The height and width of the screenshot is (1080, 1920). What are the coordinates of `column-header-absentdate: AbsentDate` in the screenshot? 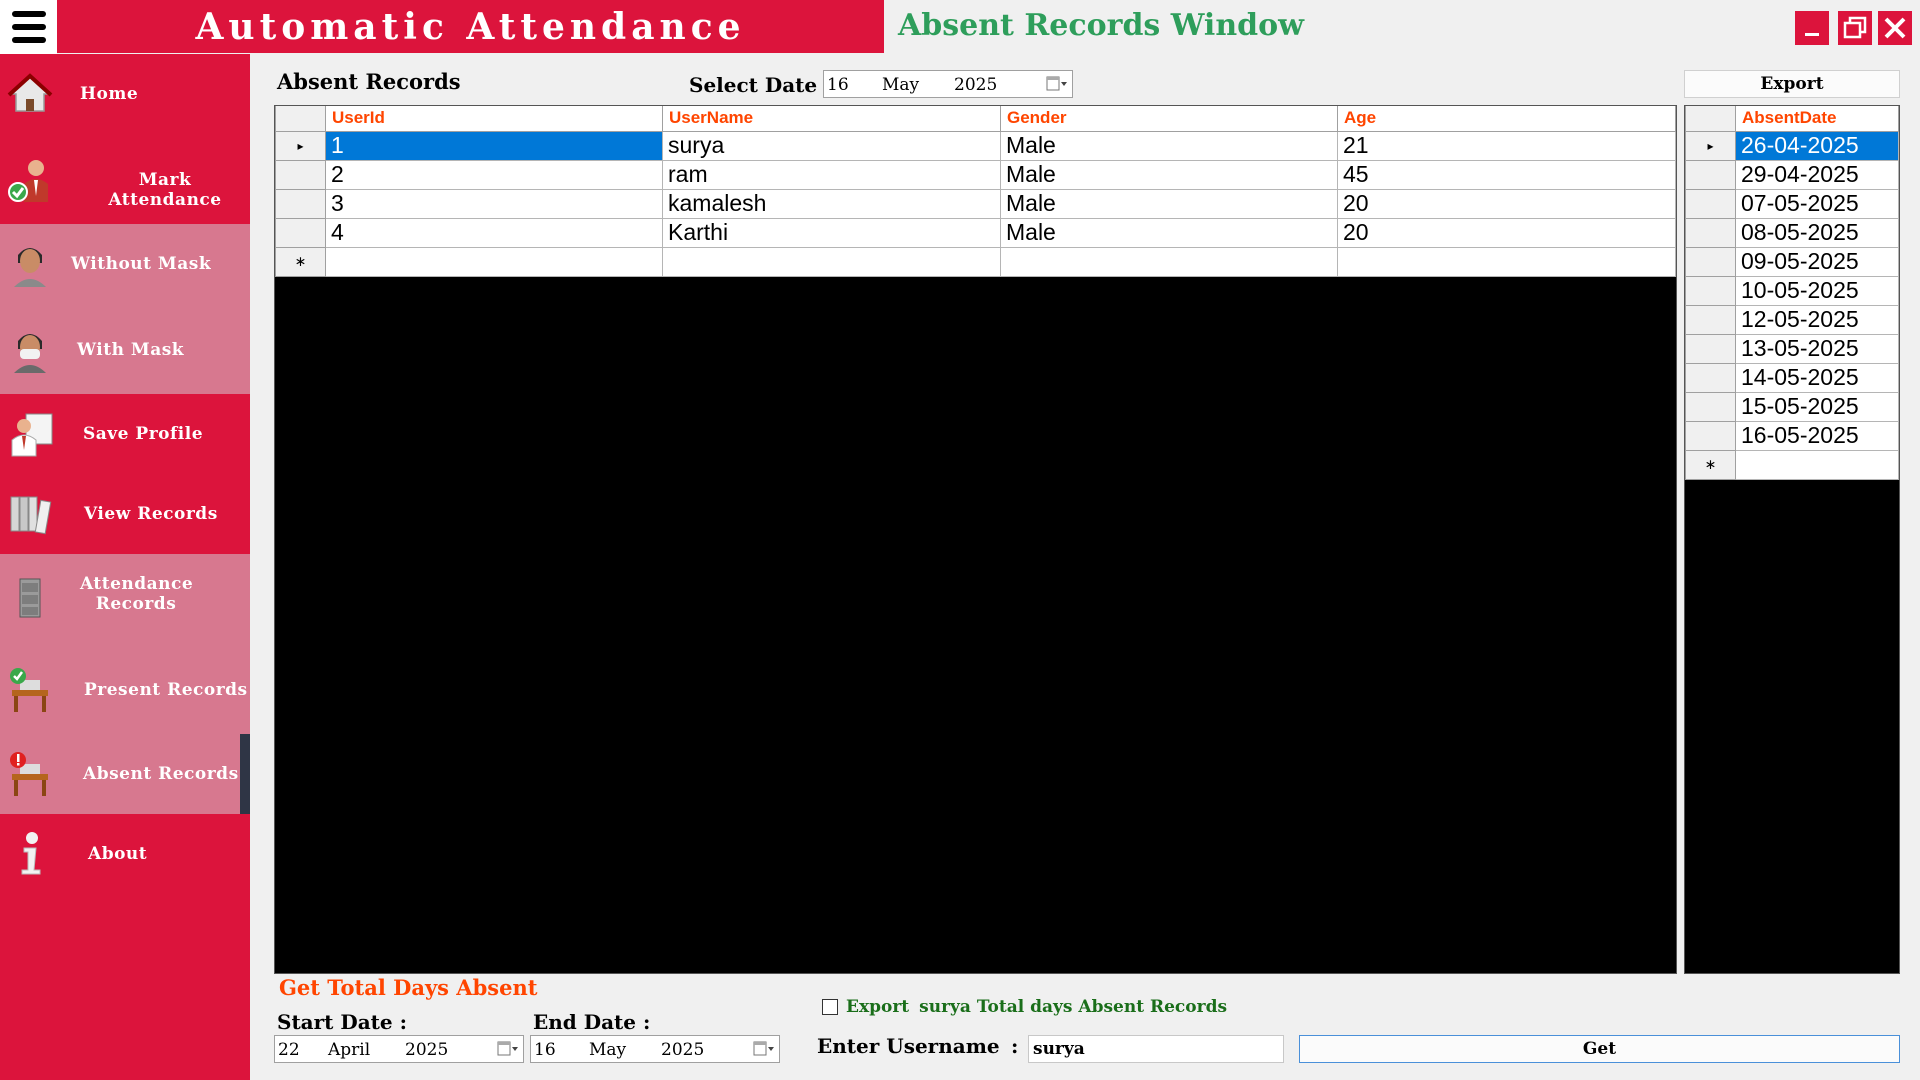 It's located at (1817, 119).